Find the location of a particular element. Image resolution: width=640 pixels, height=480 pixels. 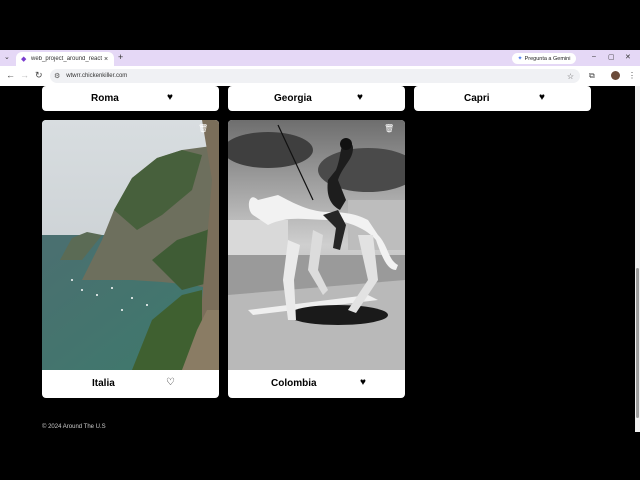

gemini-button: ✦ Pregunta a Gemini is located at coordinates (544, 58).